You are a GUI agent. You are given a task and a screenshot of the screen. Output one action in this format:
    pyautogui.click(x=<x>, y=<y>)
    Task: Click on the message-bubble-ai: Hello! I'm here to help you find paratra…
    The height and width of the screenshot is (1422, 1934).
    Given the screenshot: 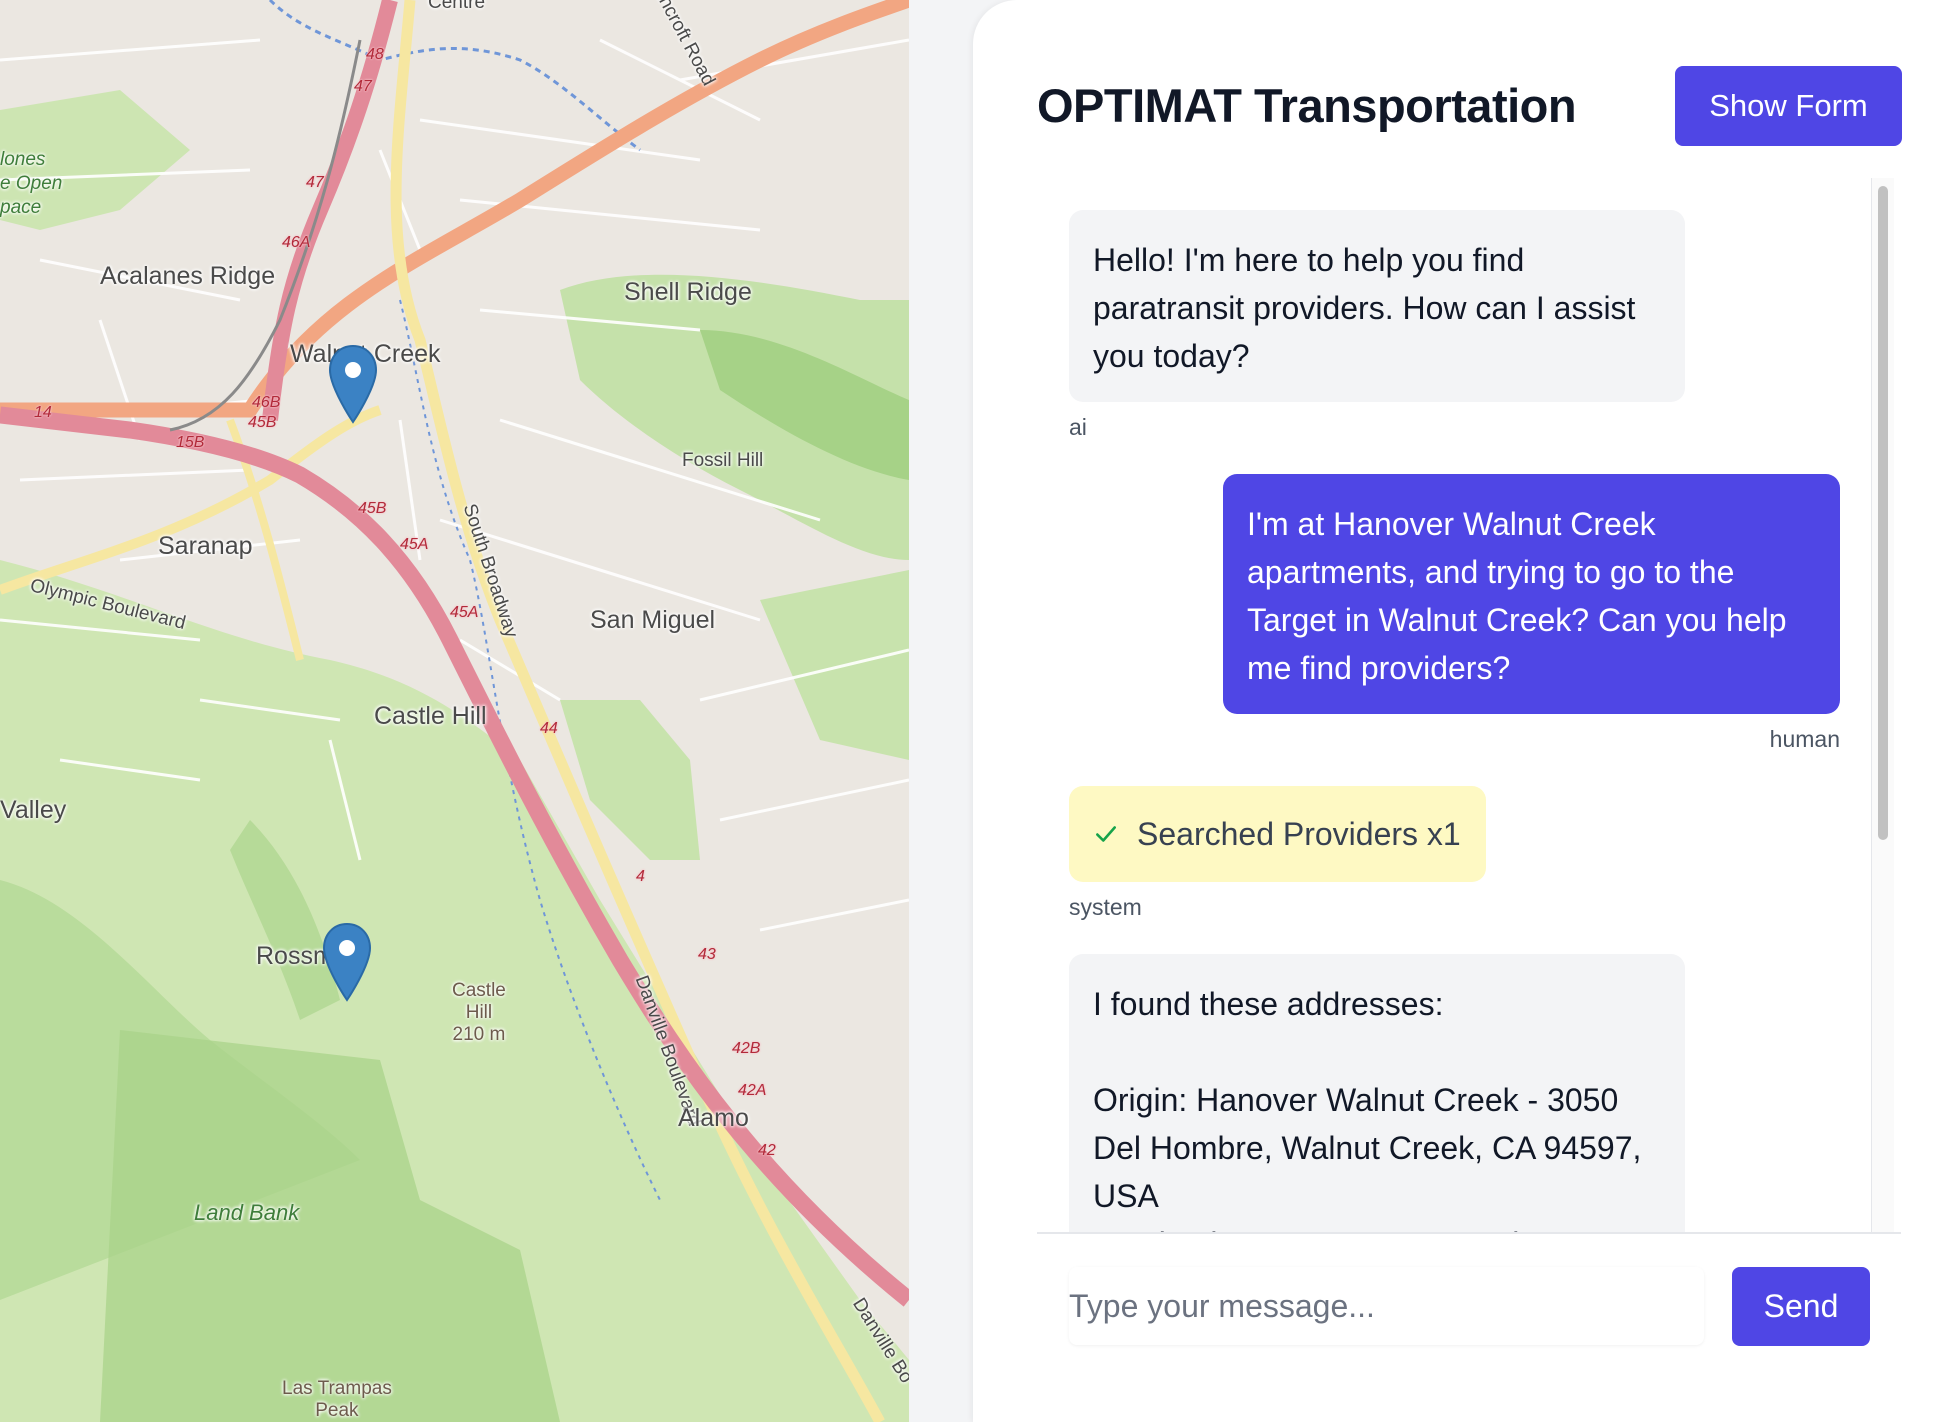 What is the action you would take?
    pyautogui.click(x=1377, y=306)
    